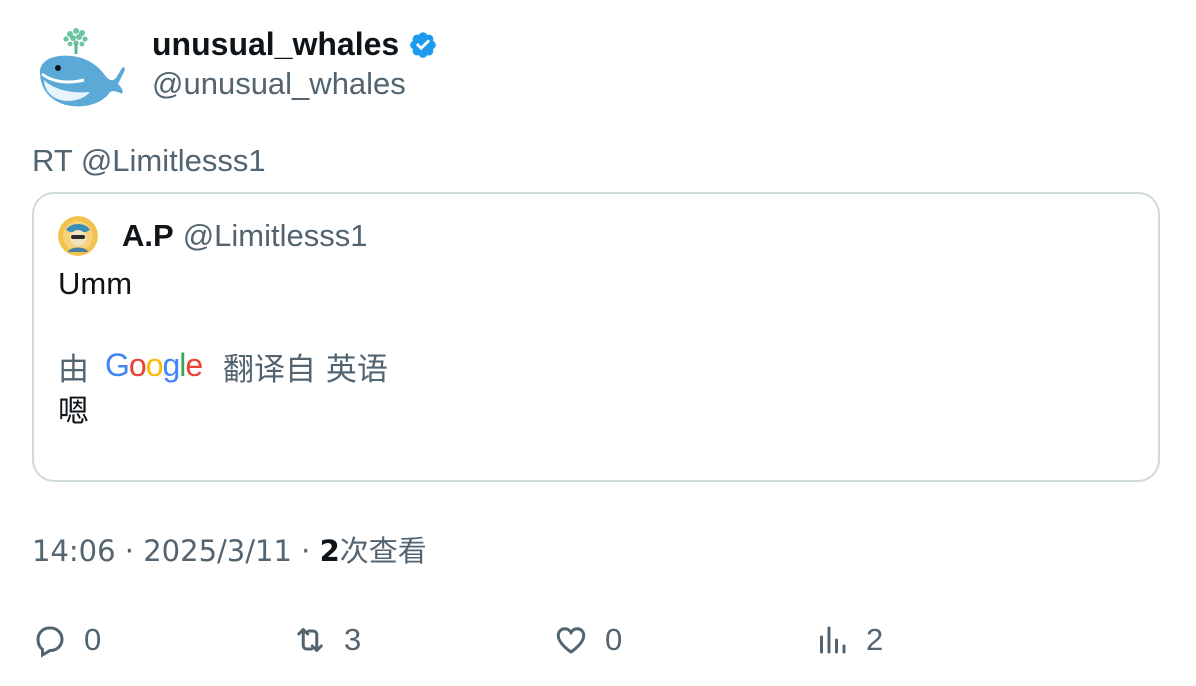  Describe the element at coordinates (329, 551) in the screenshot. I see `views-count: 2` at that location.